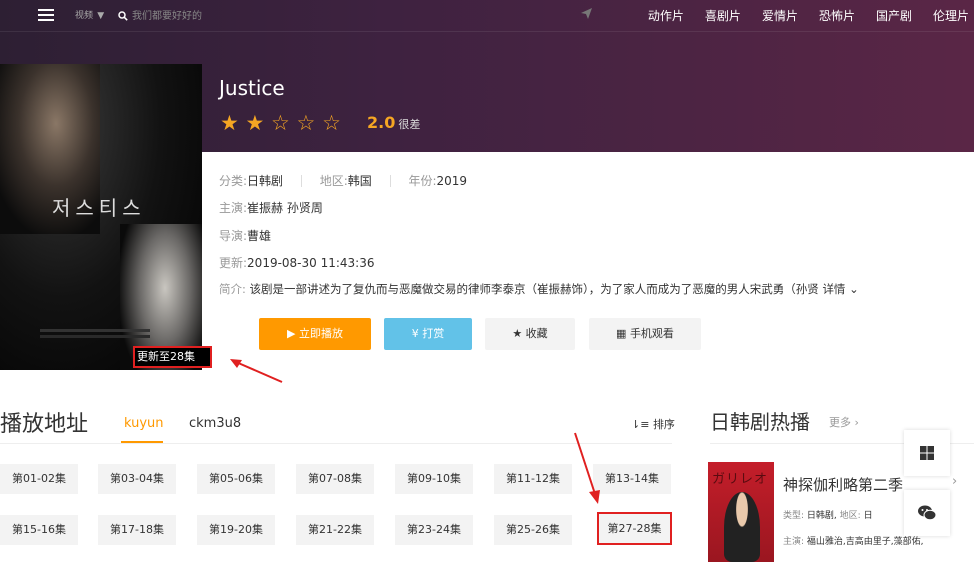  I want to click on update-badge: 更新至28集, so click(172, 357).